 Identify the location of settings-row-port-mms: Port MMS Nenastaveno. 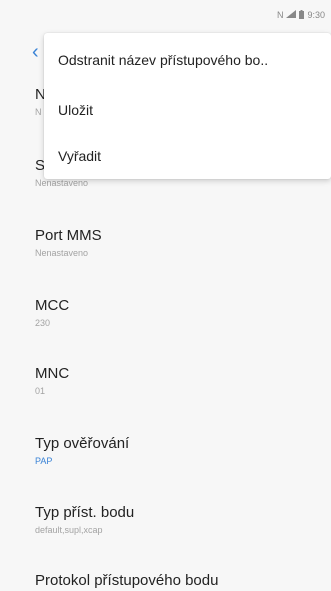
(178, 243).